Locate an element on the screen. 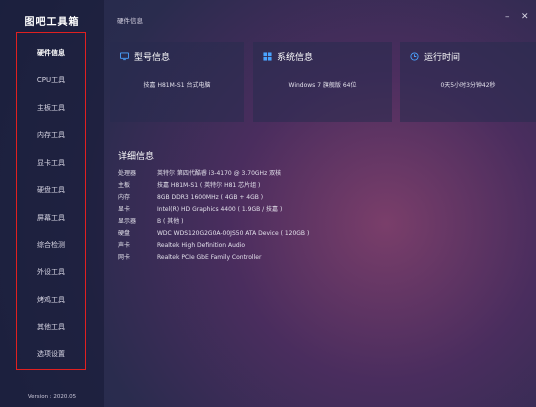 This screenshot has width=536, height=407. detail-value: Intel(R) HD Graphics 4400 ( 1.9GB / 技嘉 ) is located at coordinates (220, 209).